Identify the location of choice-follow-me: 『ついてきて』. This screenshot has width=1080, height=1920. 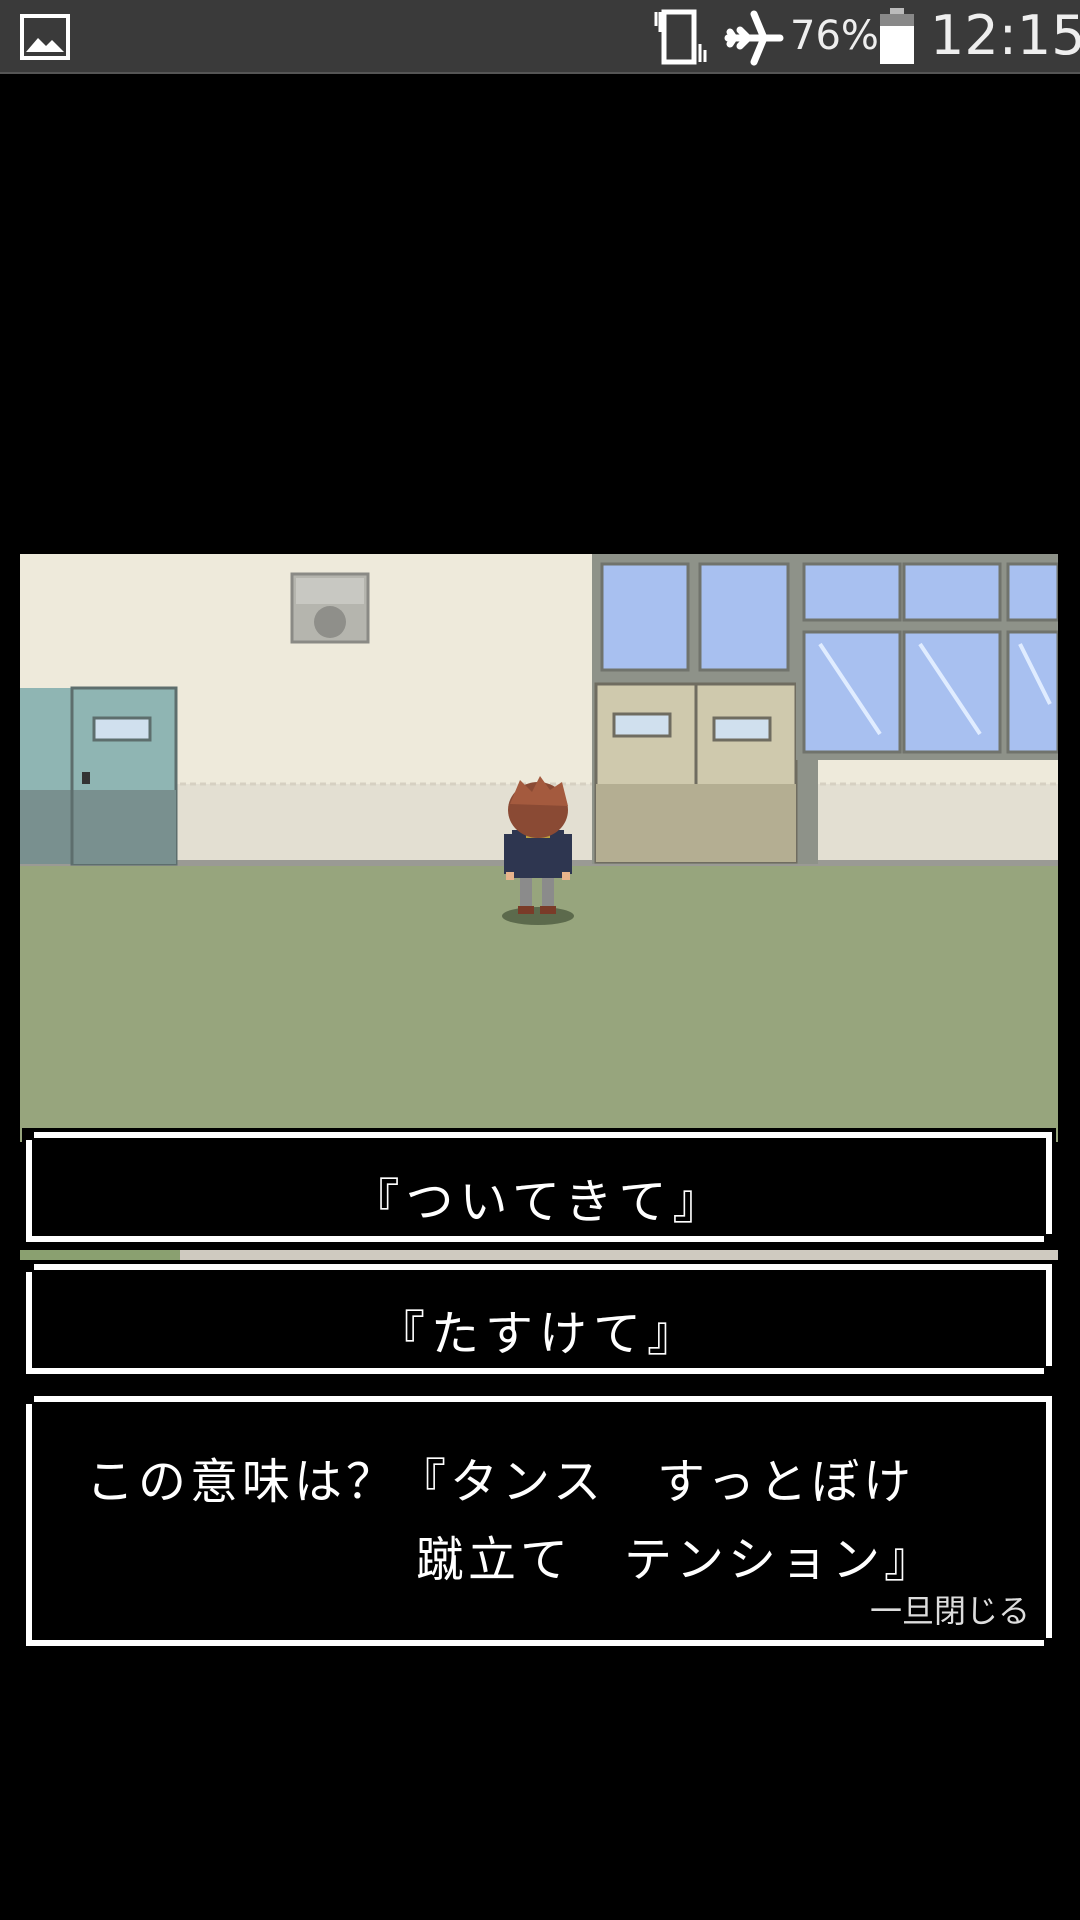
(539, 1187).